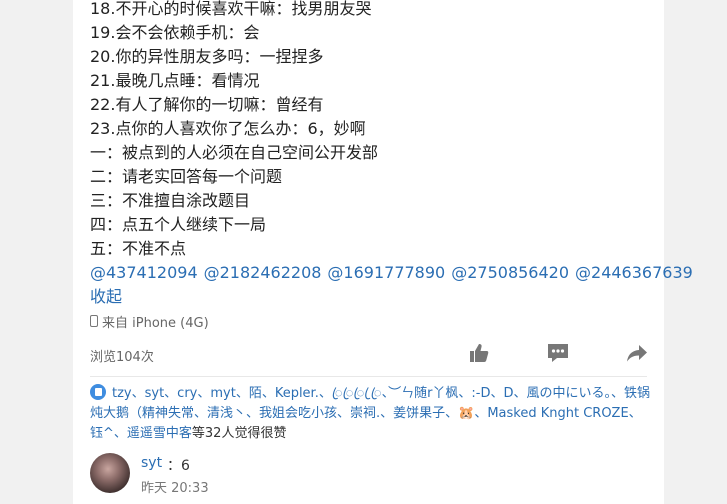 This screenshot has height=504, width=727. I want to click on like-badge-icon, so click(98, 392).